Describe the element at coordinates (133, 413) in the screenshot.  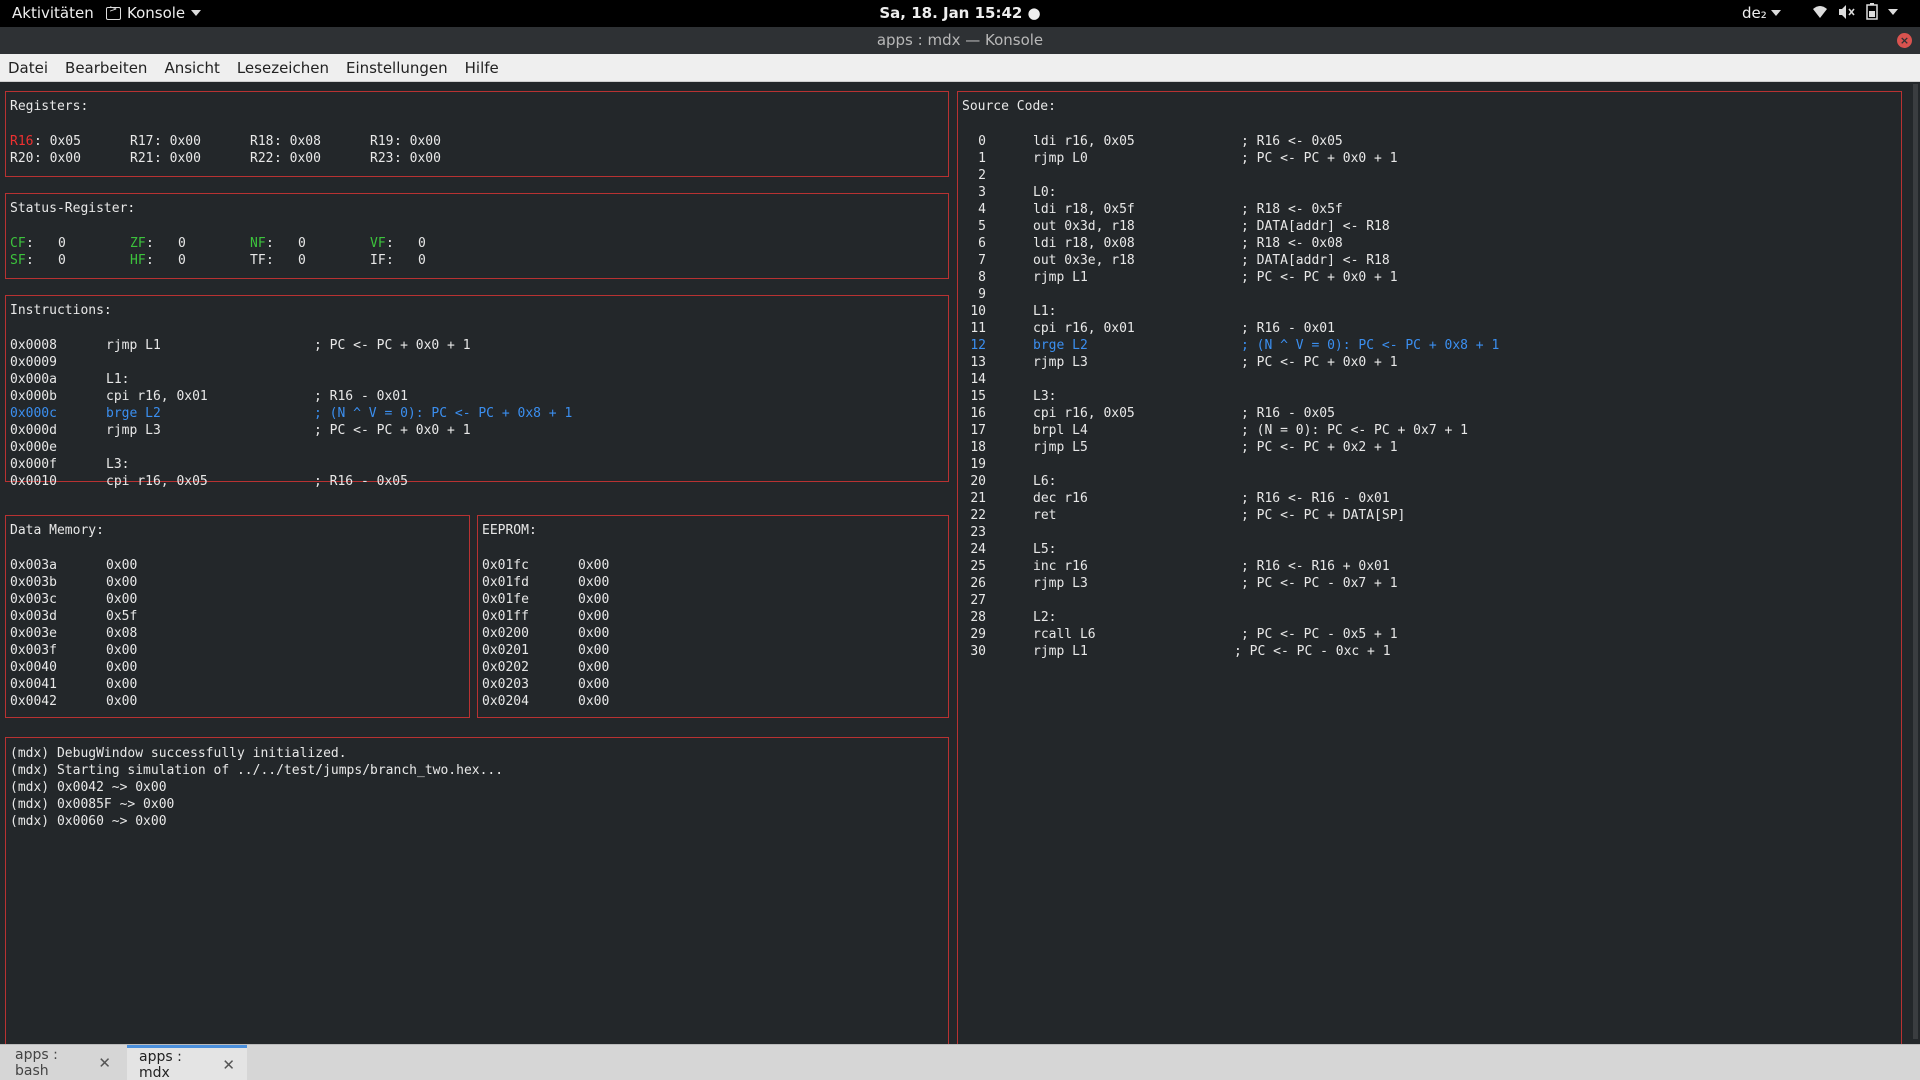
I see `instruction-code: brge L2` at that location.